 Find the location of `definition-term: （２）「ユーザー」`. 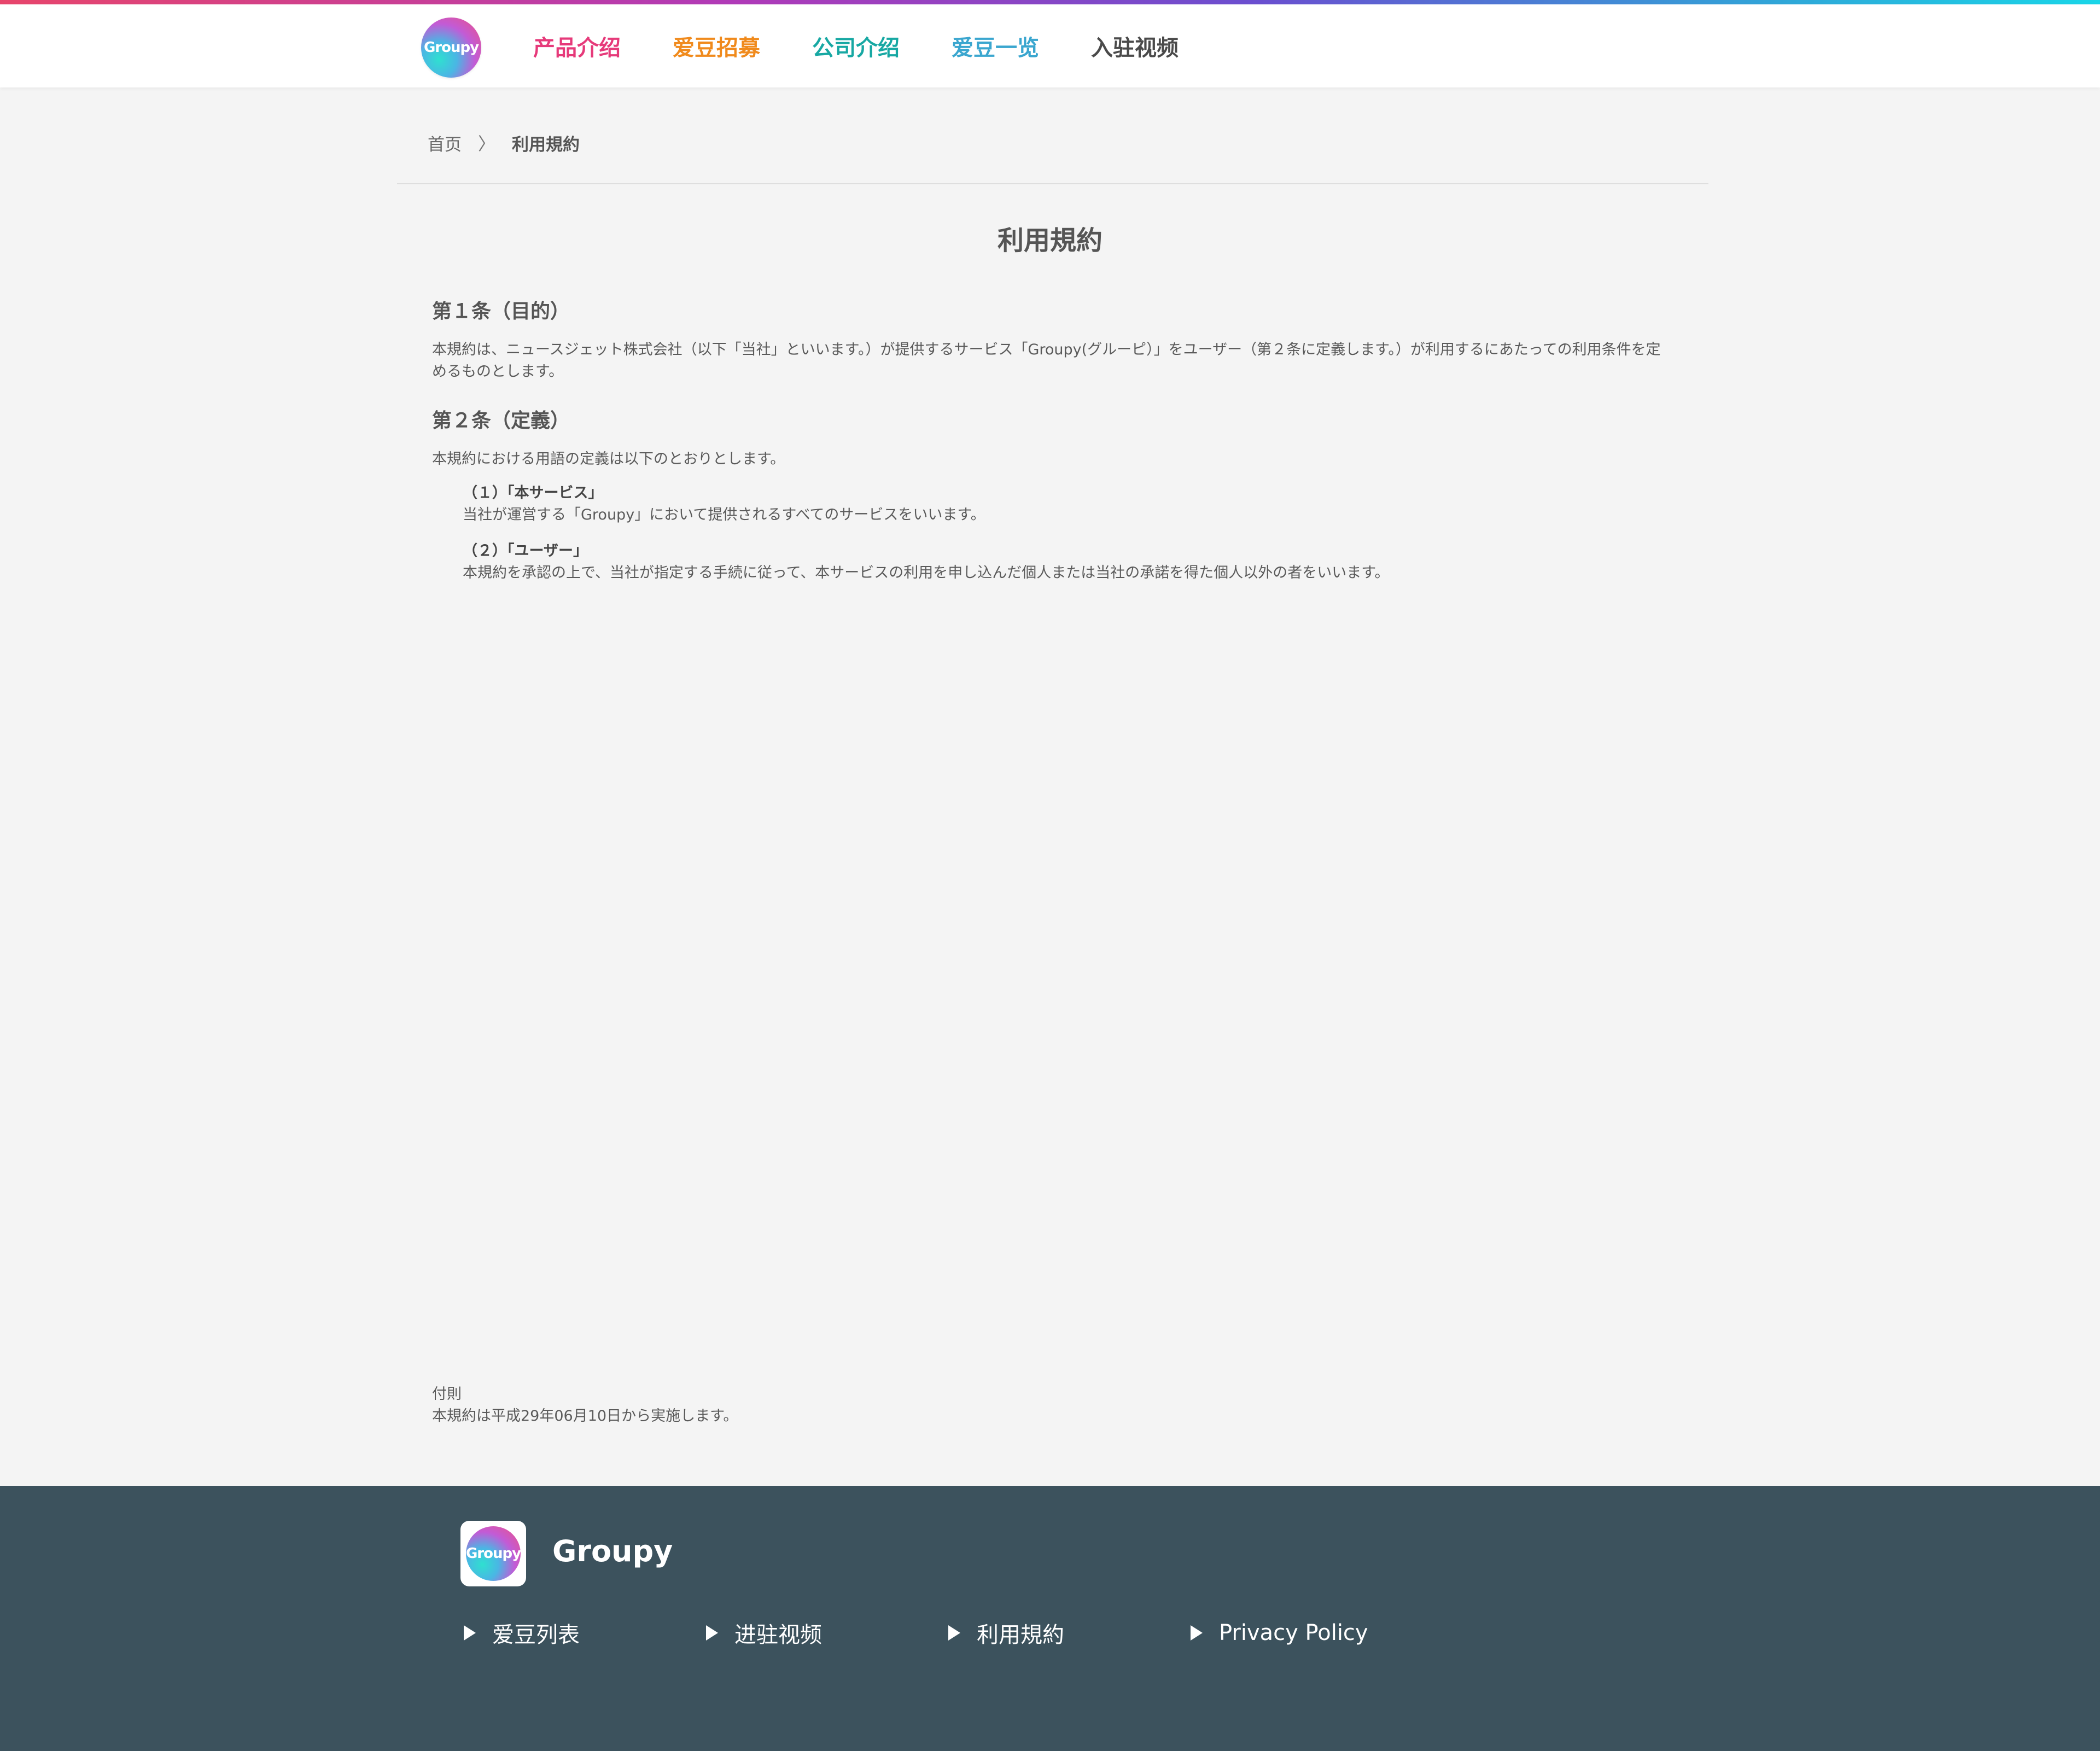

definition-term: （２）「ユーザー」 is located at coordinates (525, 550).